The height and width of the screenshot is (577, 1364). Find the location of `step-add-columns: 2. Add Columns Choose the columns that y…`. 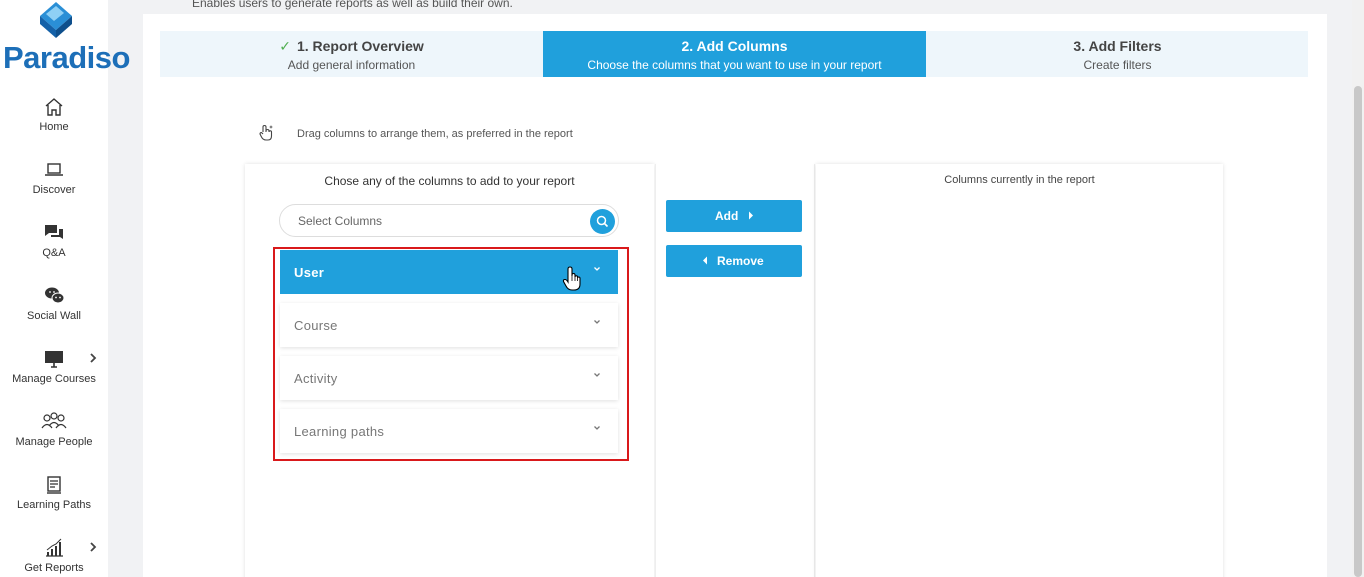

step-add-columns: 2. Add Columns Choose the columns that y… is located at coordinates (734, 54).